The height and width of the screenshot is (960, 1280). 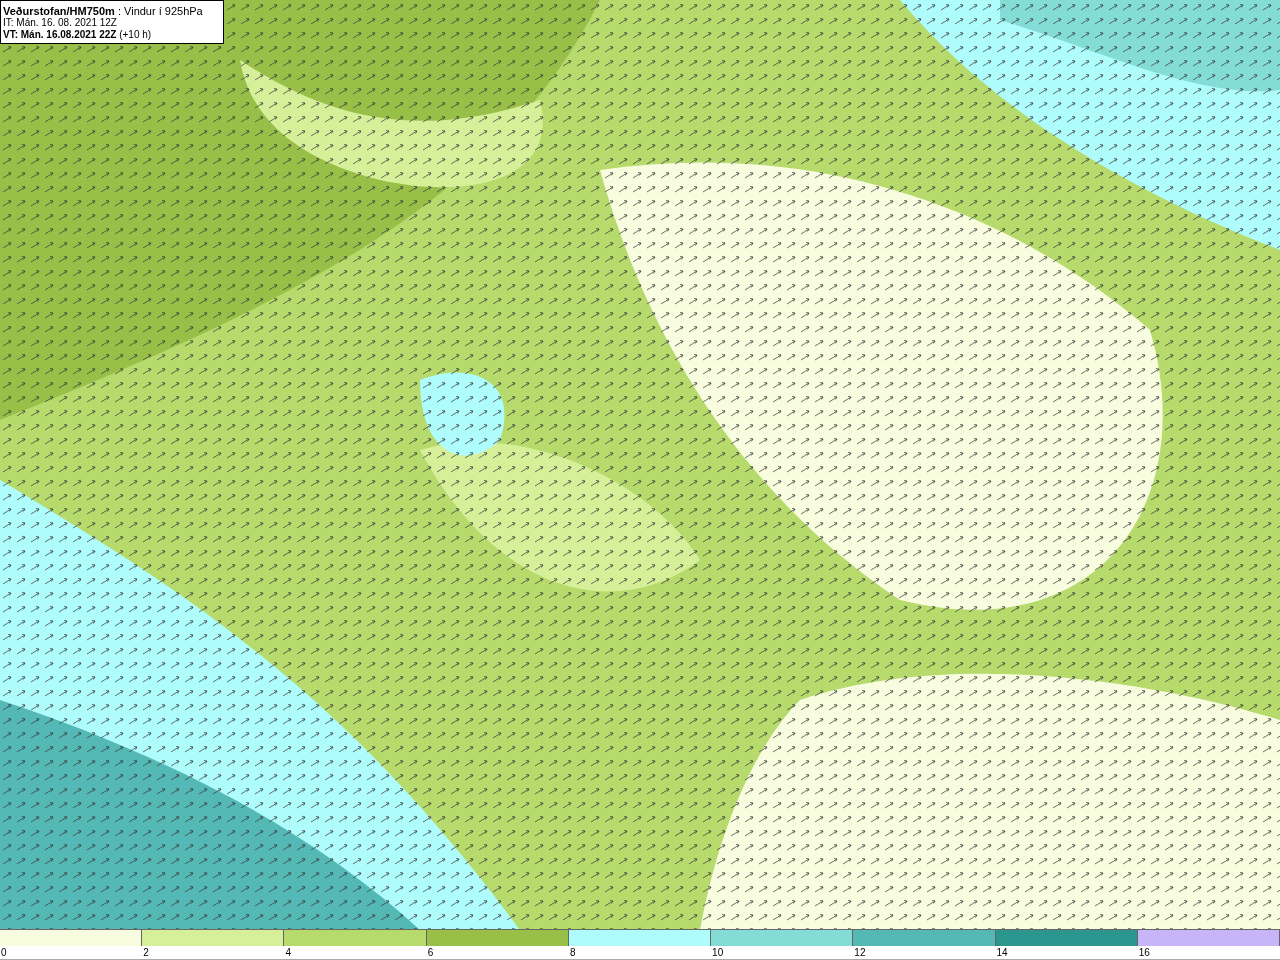 I want to click on scale-label: 4, so click(x=287, y=952).